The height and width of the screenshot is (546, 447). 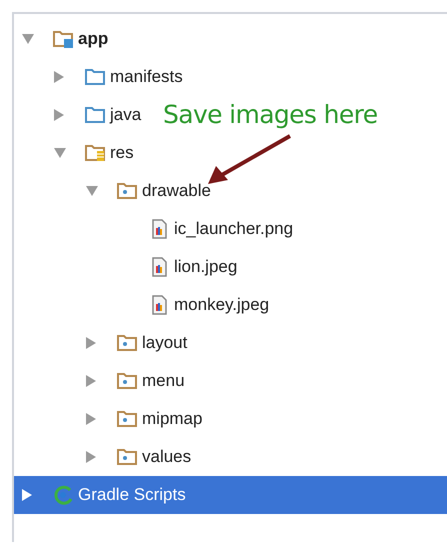 I want to click on tree-item-label: manifests, so click(x=146, y=77).